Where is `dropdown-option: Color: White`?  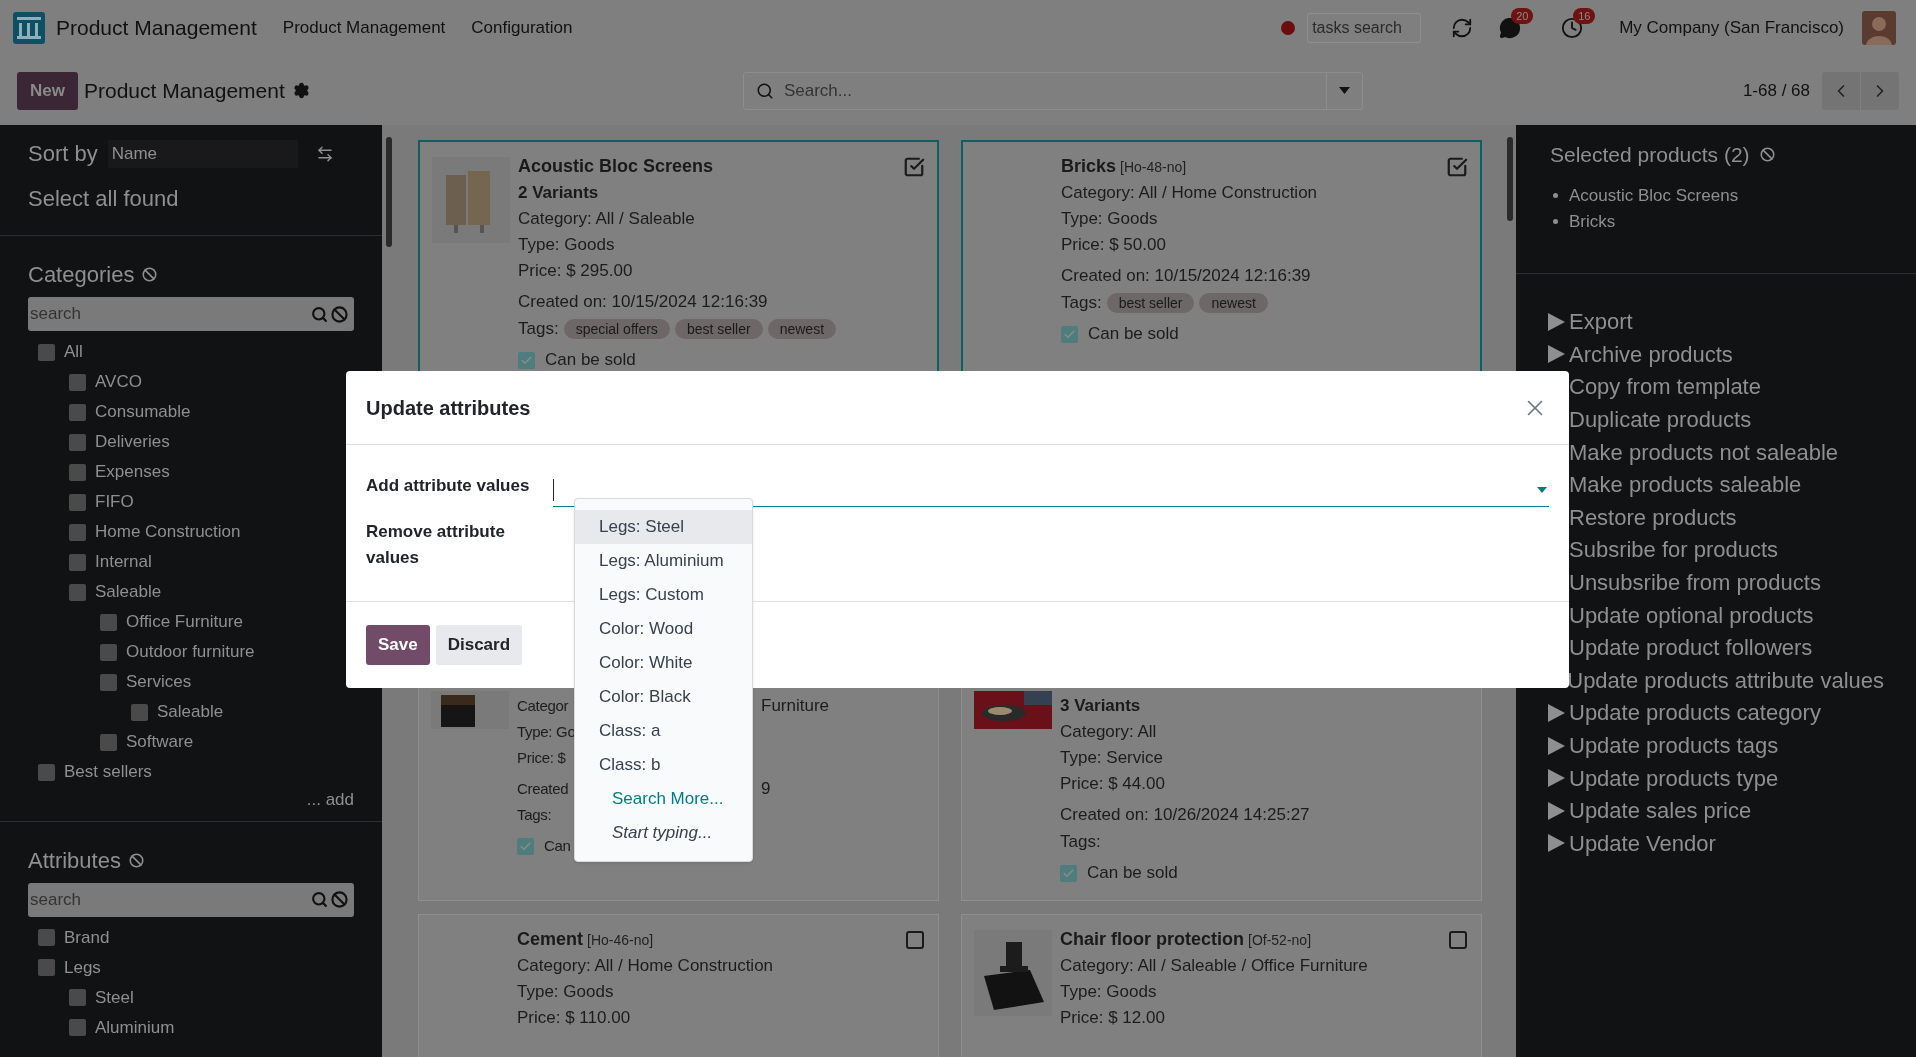
dropdown-option: Color: White is located at coordinates (663, 663).